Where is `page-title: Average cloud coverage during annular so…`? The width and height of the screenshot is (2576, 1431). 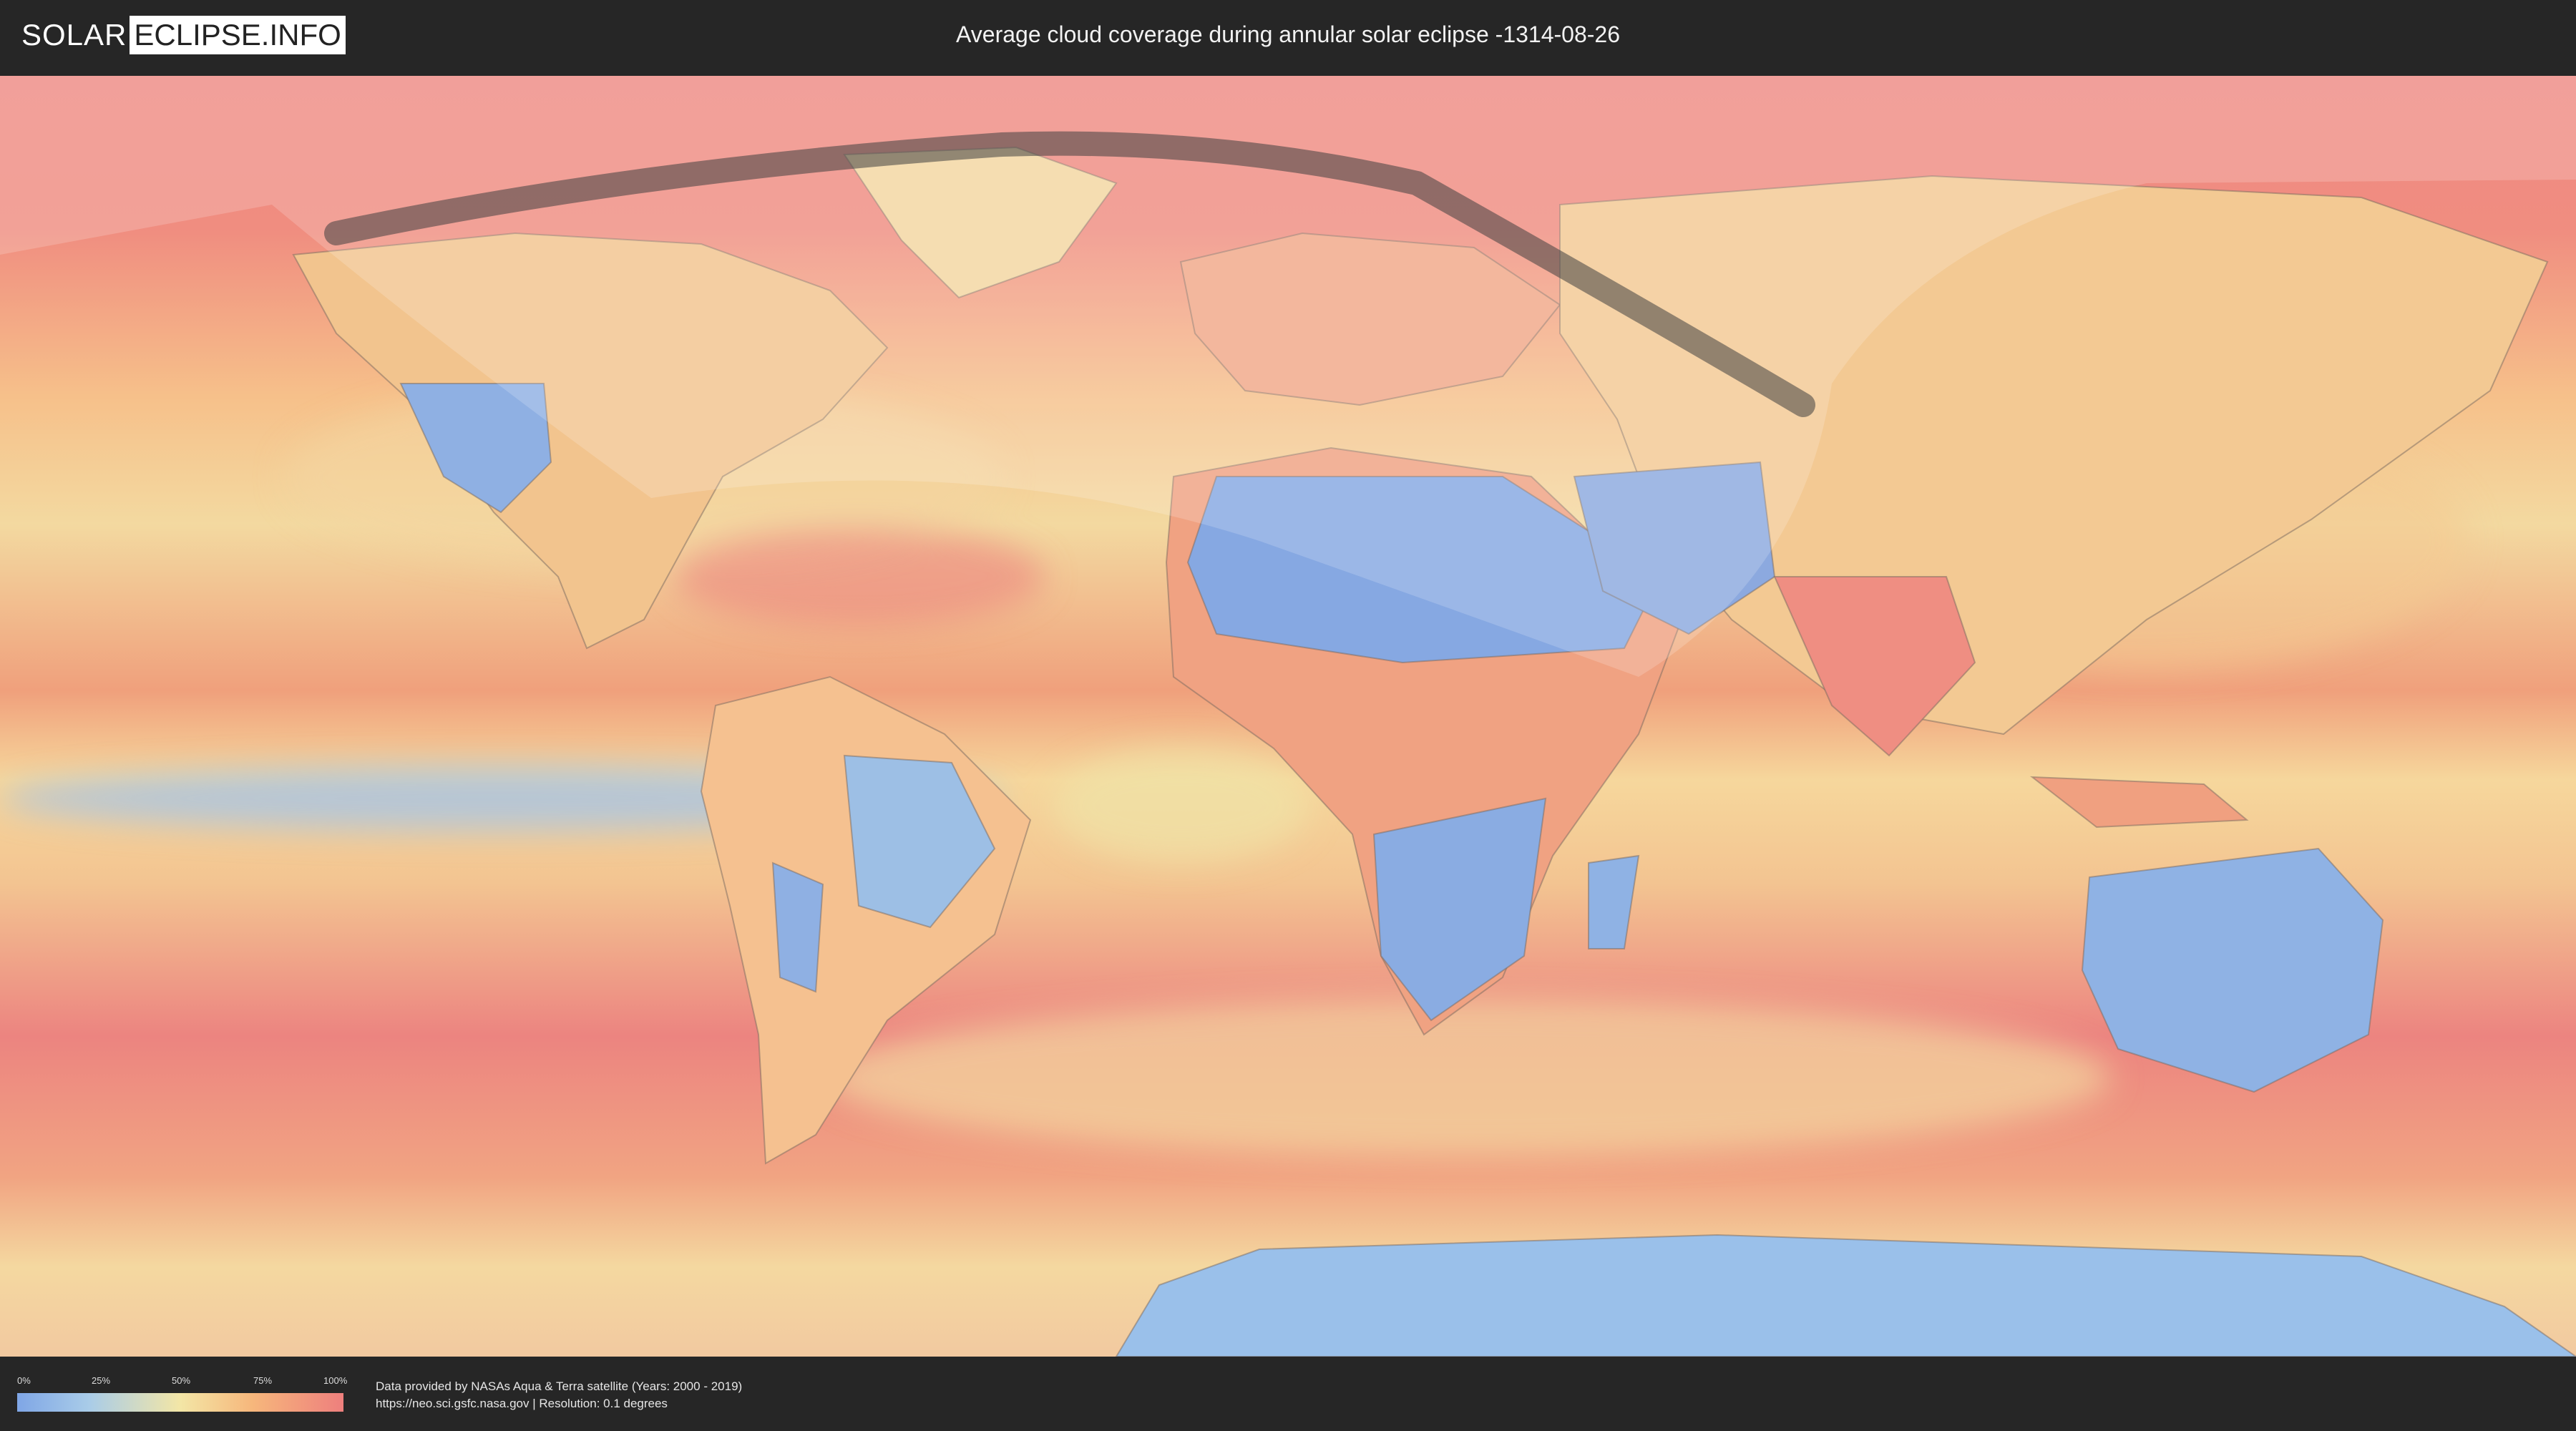
page-title: Average cloud coverage during annular so… is located at coordinates (1288, 34).